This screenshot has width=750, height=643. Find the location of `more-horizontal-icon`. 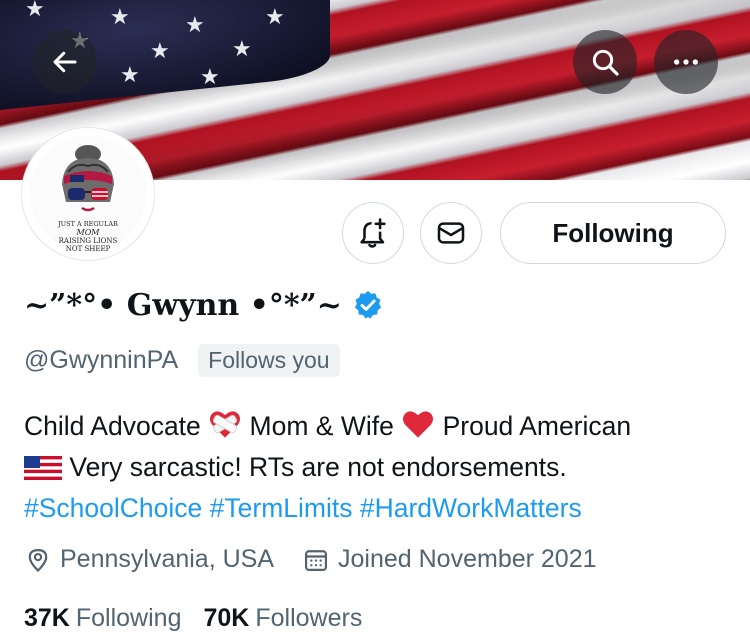

more-horizontal-icon is located at coordinates (686, 62).